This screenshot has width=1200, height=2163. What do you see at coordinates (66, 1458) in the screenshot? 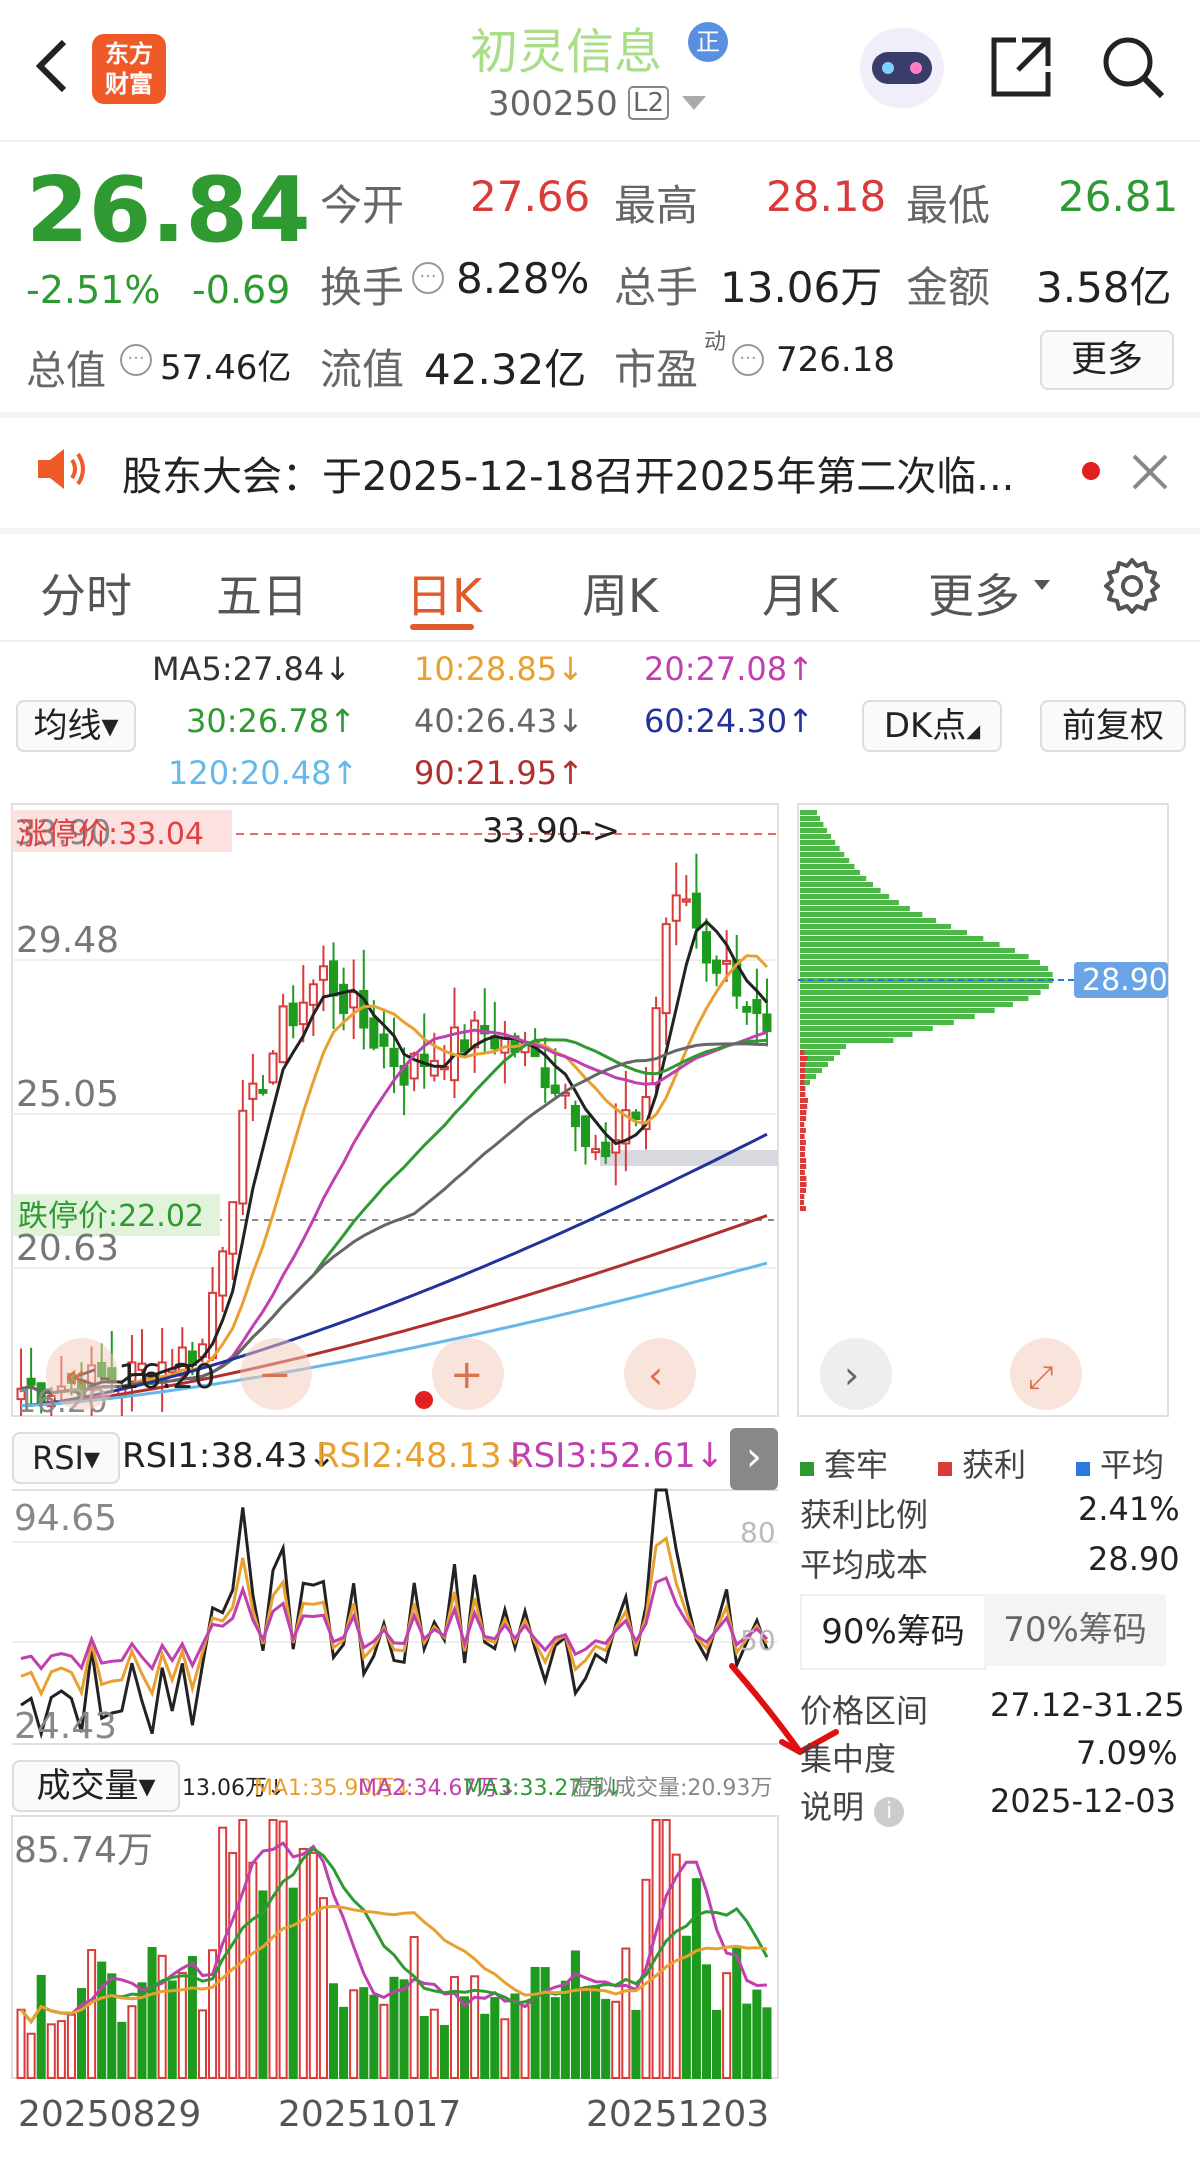
I see `rsi-selector: RSI▾` at bounding box center [66, 1458].